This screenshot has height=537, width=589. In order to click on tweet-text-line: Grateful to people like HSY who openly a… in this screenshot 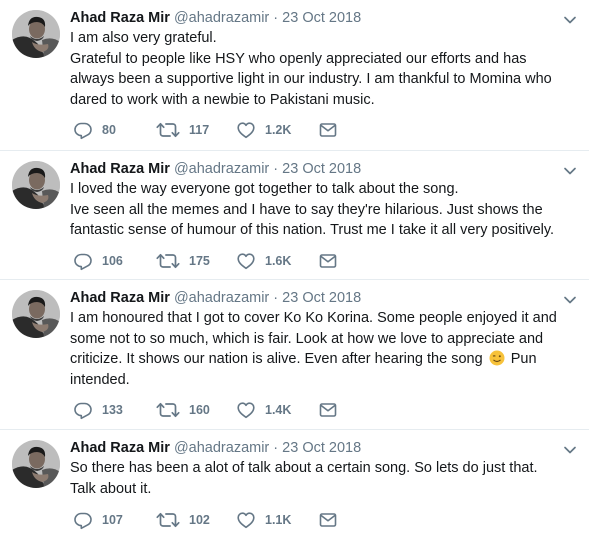, I will do `click(311, 79)`.